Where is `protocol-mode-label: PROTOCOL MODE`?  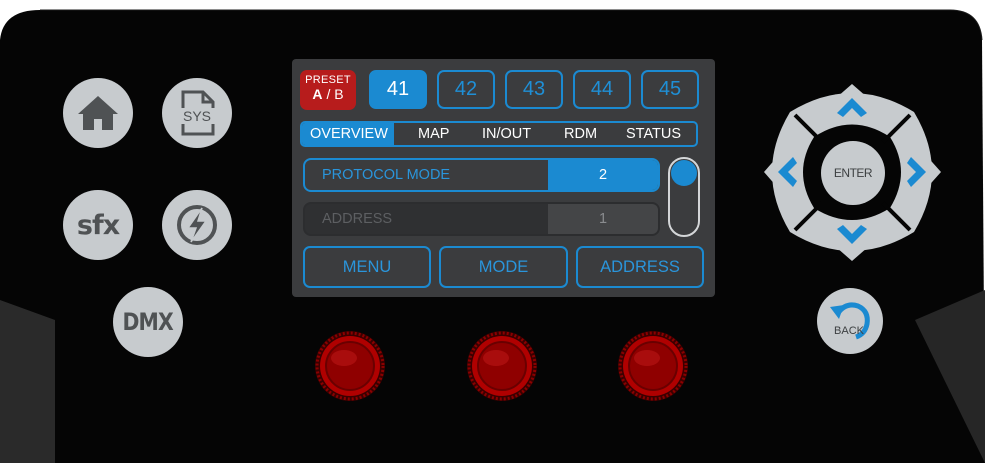
protocol-mode-label: PROTOCOL MODE is located at coordinates (386, 175).